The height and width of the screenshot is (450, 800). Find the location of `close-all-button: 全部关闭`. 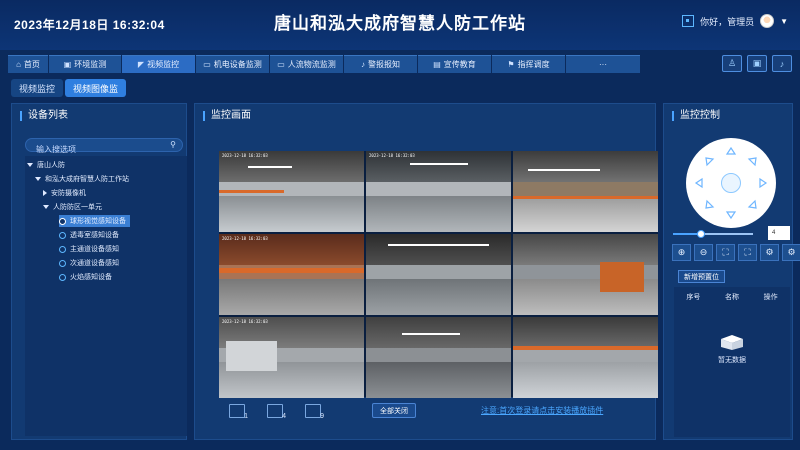

close-all-button: 全部关闭 is located at coordinates (394, 410).